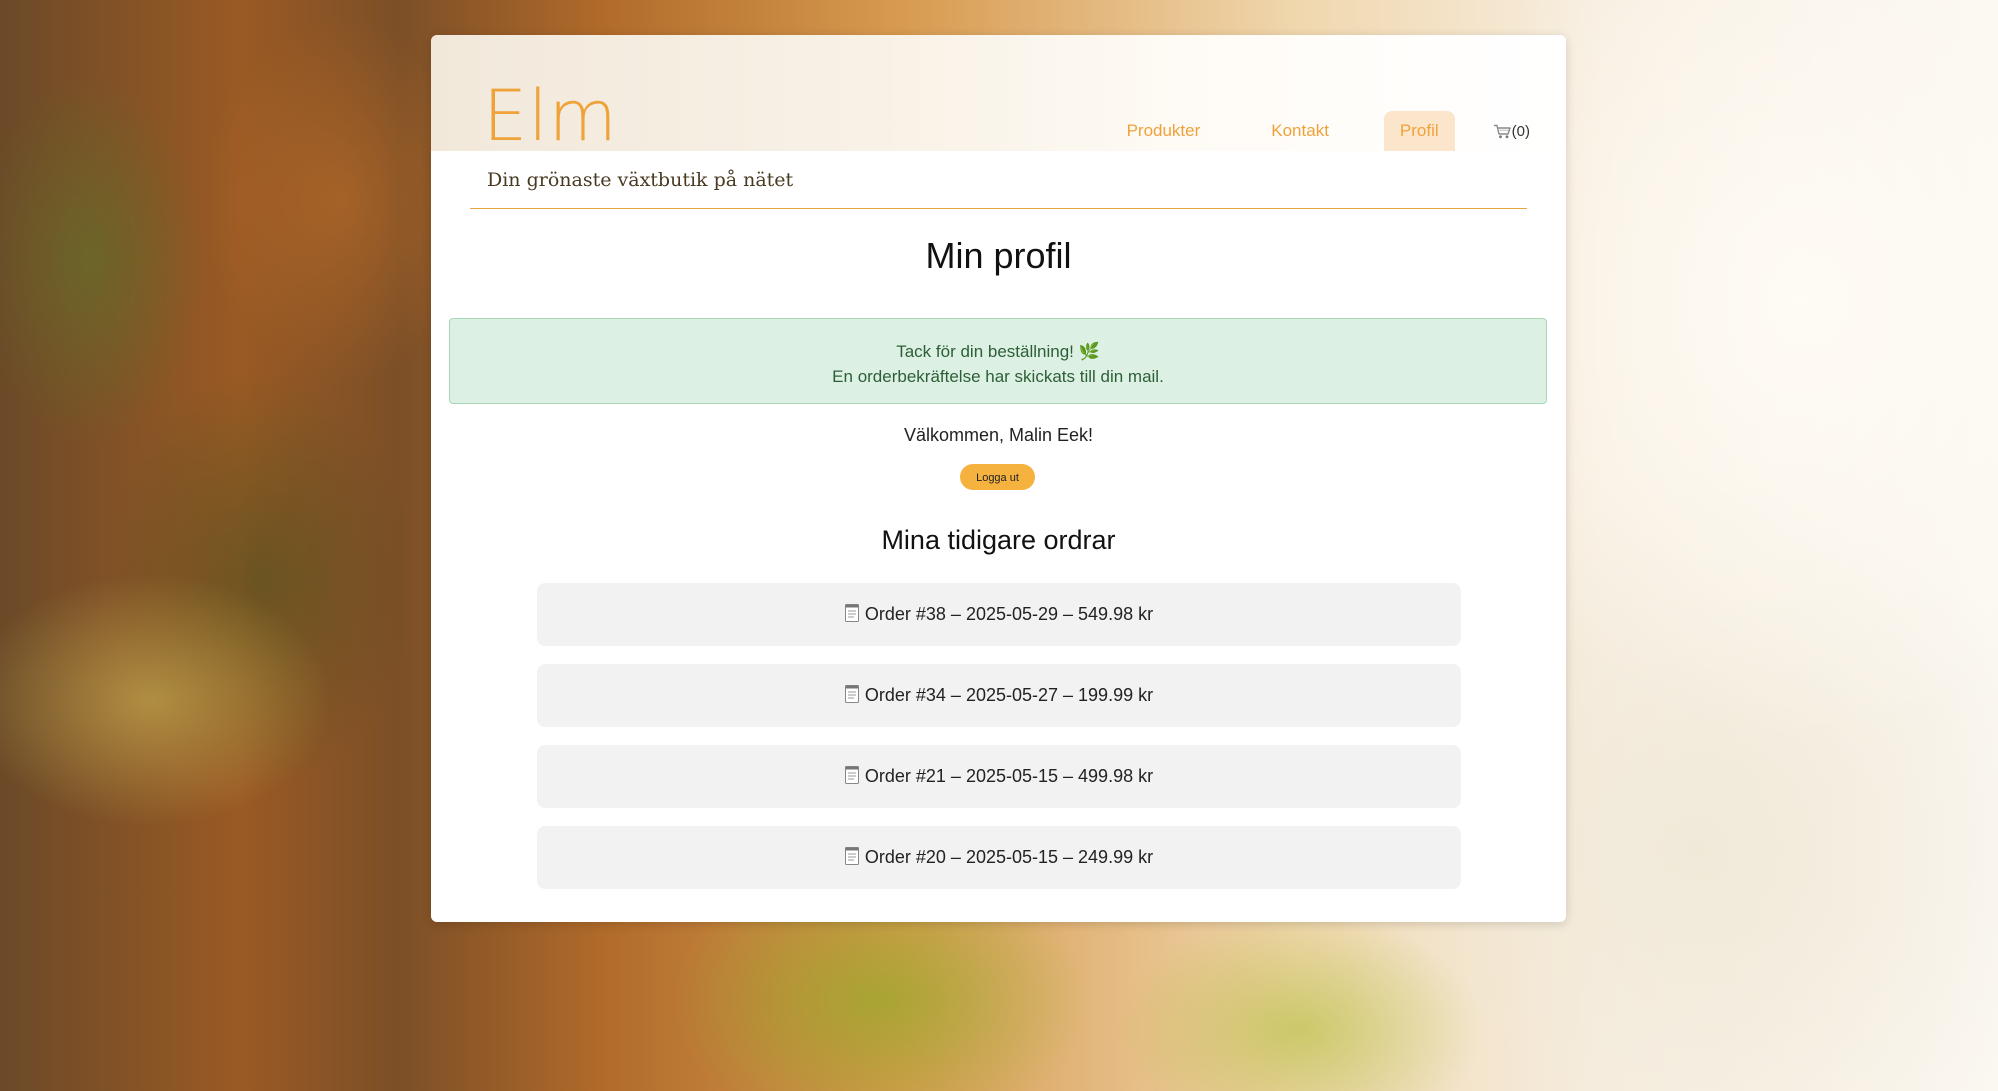 The image size is (1998, 1091). Describe the element at coordinates (1520, 131) in the screenshot. I see `cart-count: (0)` at that location.